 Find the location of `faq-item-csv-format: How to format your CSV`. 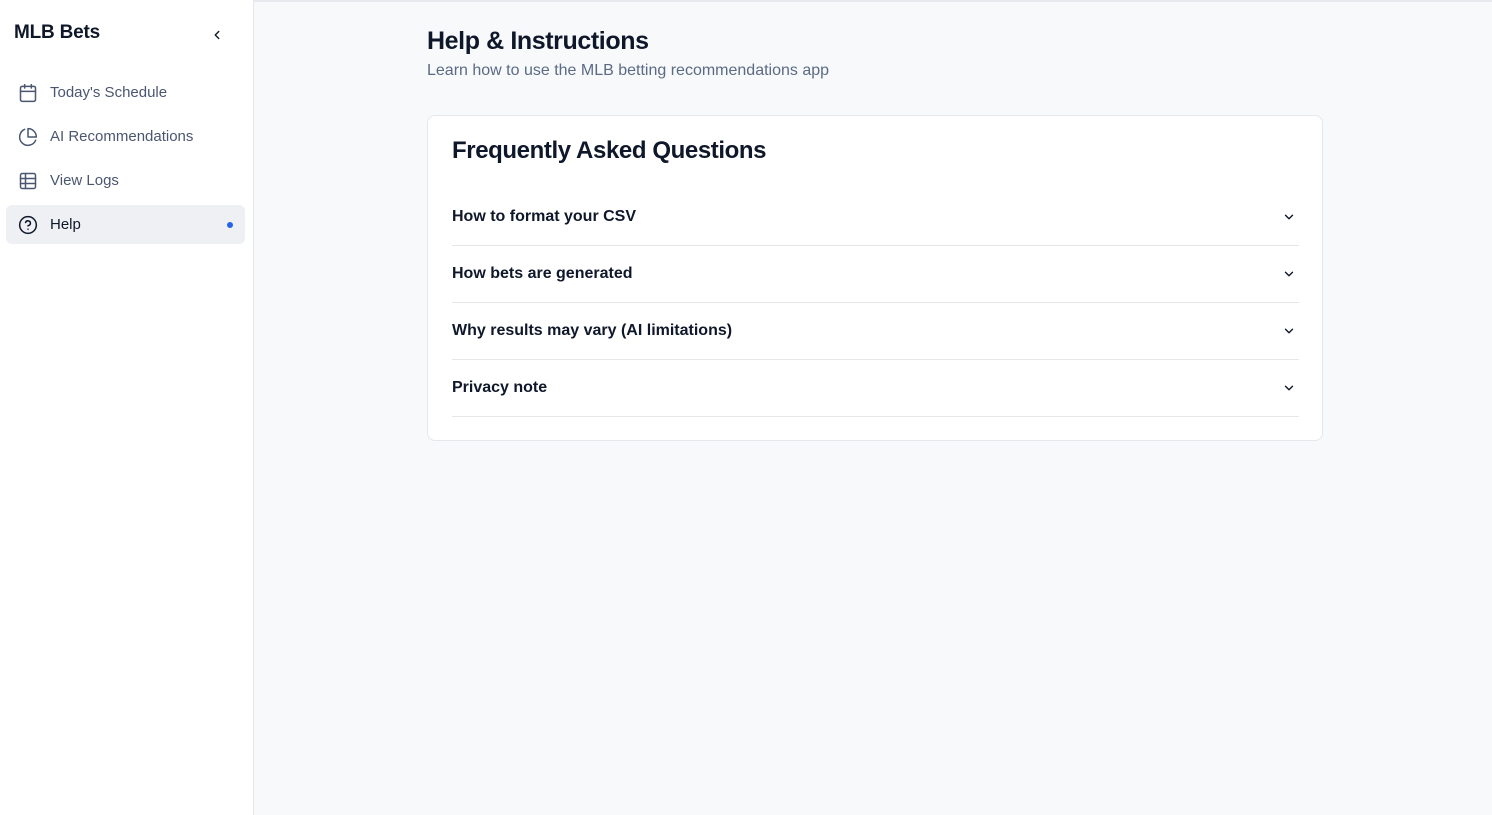

faq-item-csv-format: How to format your CSV is located at coordinates (875, 217).